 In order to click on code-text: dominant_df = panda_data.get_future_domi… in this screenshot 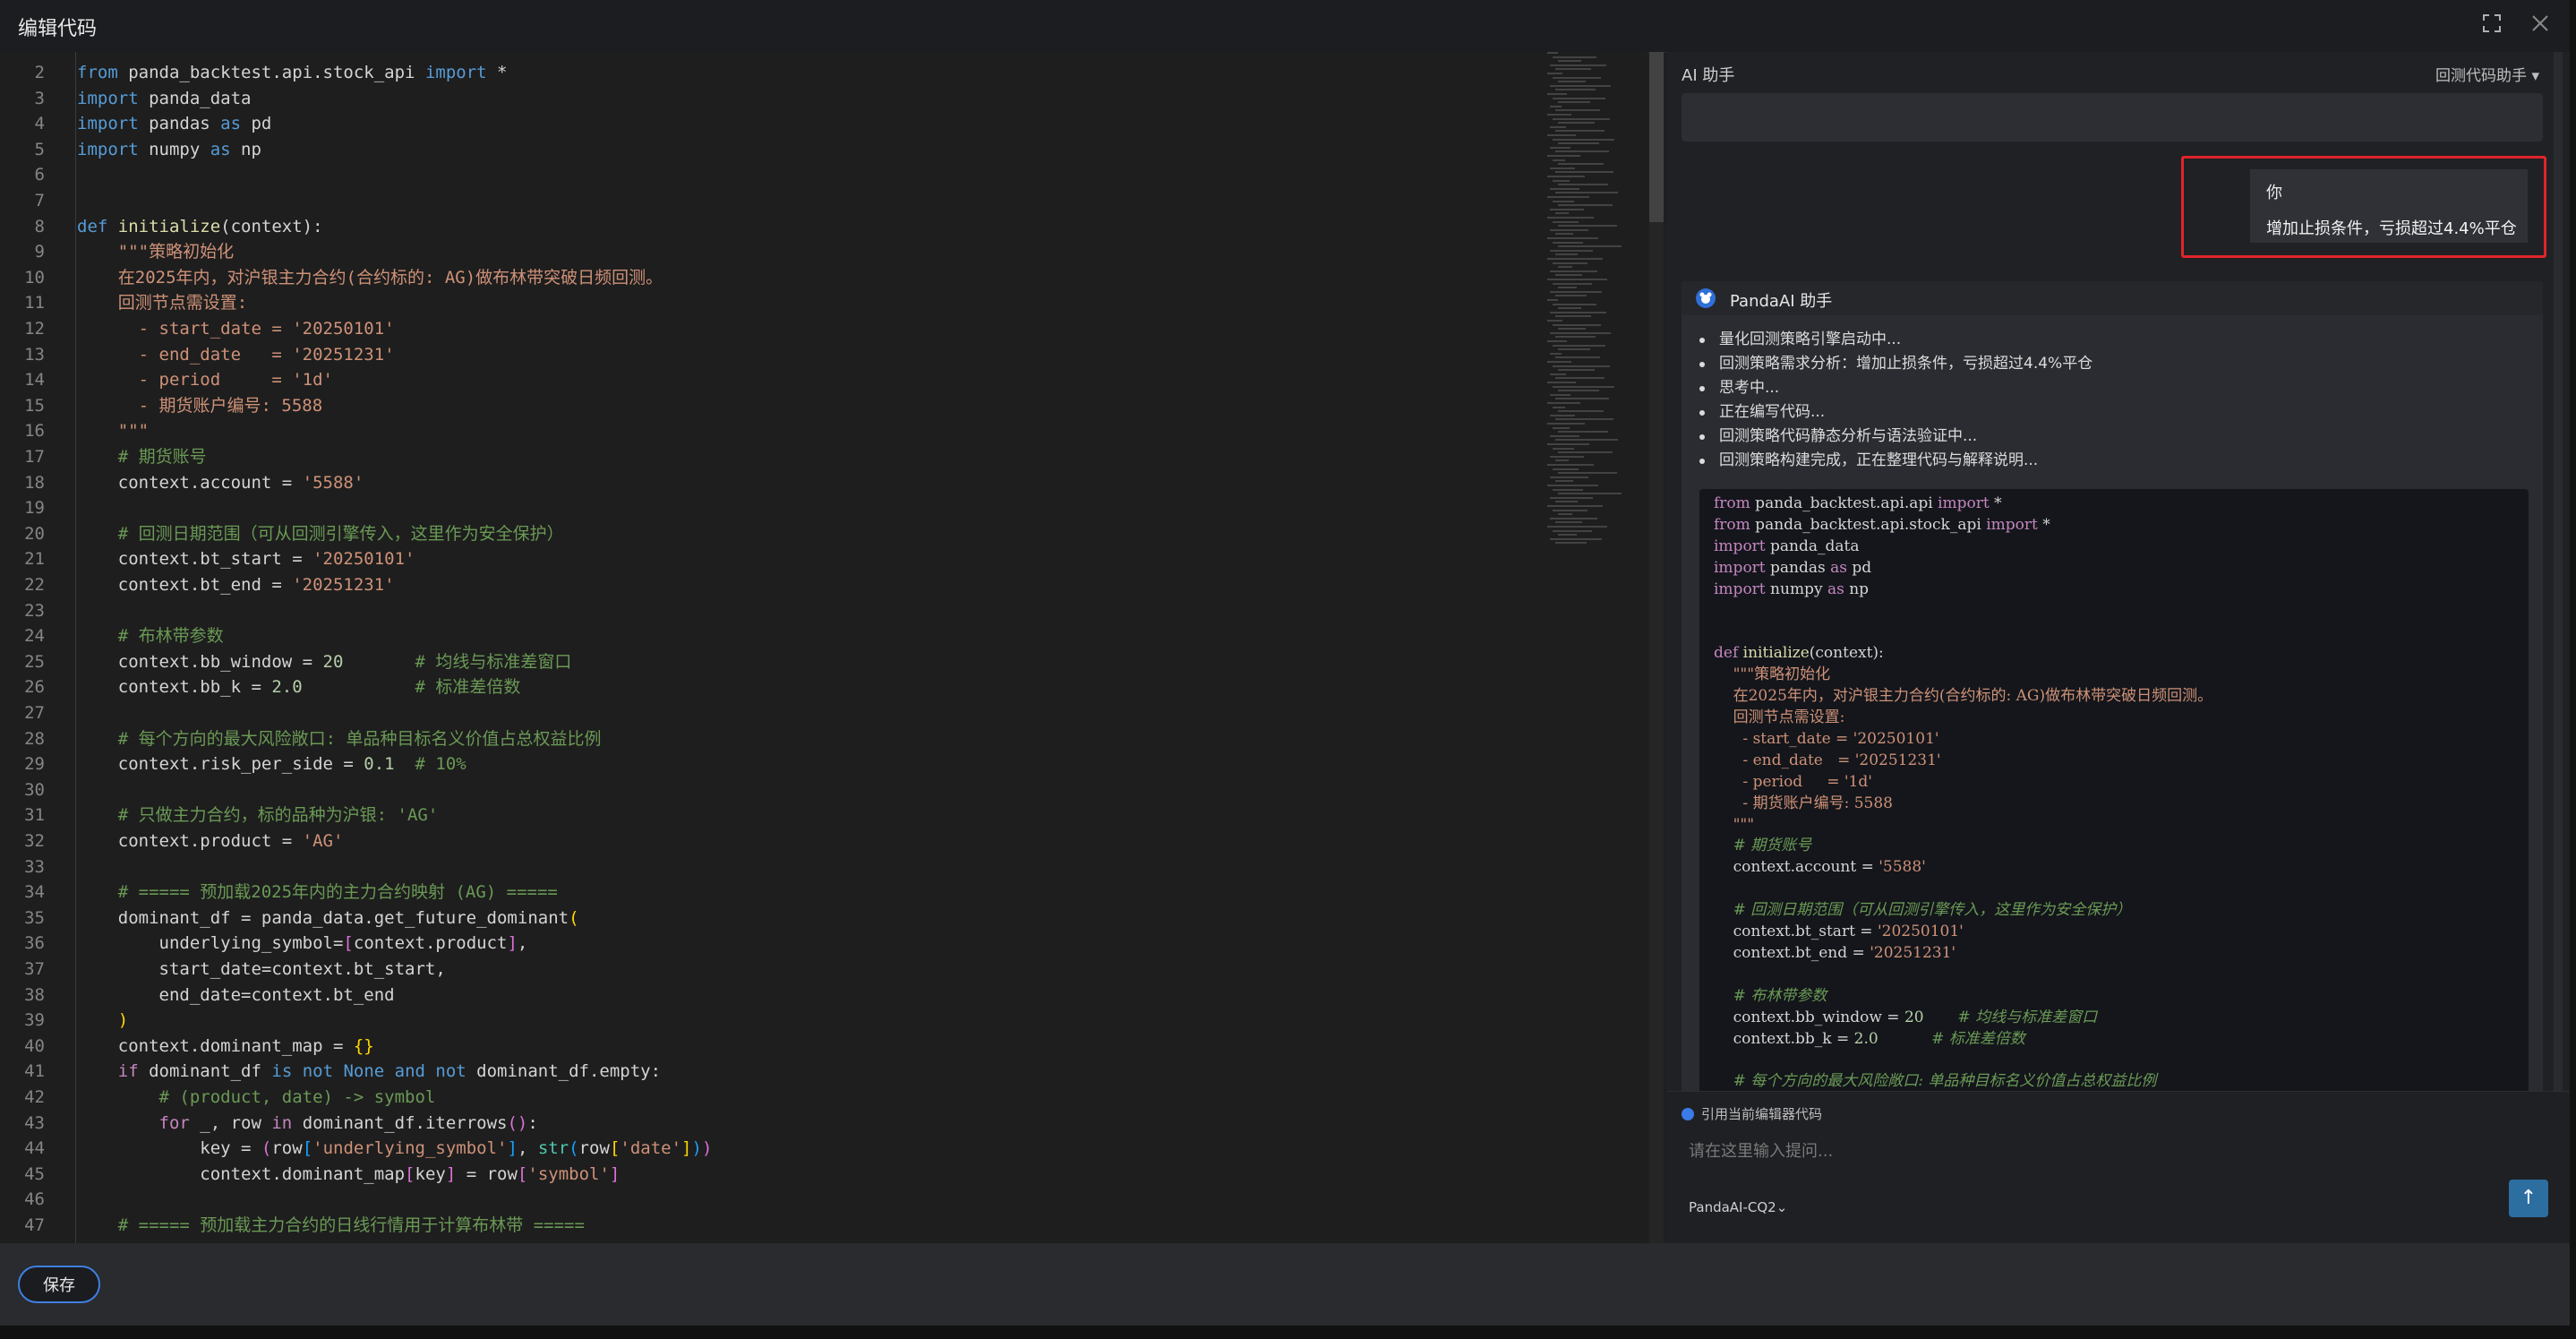, I will do `click(328, 918)`.